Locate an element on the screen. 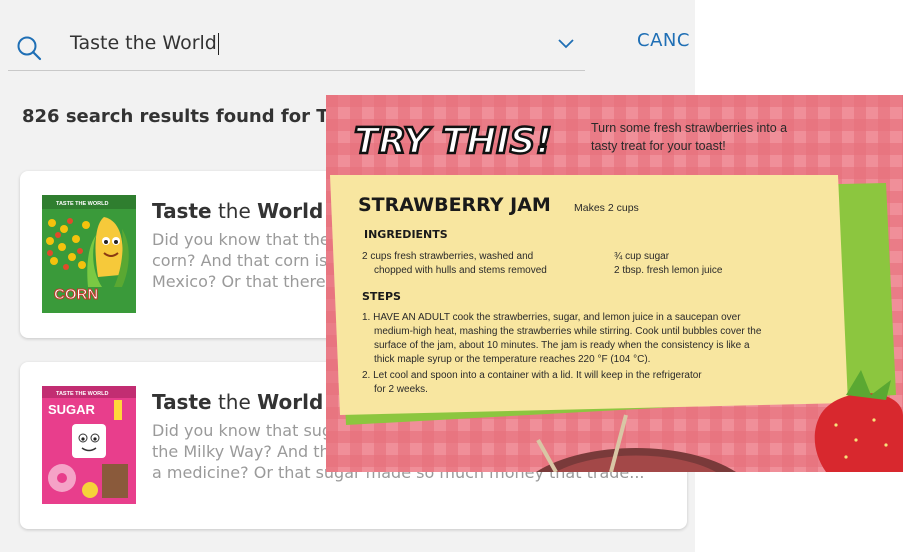 The width and height of the screenshot is (903, 552). recipe-yield: Makes 2 cups is located at coordinates (606, 208).